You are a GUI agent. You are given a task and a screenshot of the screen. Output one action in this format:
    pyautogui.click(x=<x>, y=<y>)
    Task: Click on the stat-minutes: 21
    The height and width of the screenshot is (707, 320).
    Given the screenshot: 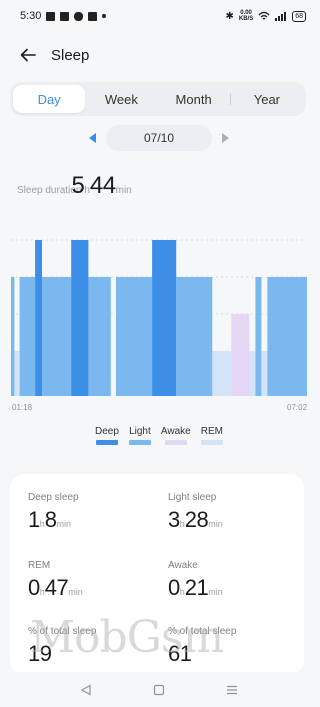 What is the action you would take?
    pyautogui.click(x=196, y=587)
    